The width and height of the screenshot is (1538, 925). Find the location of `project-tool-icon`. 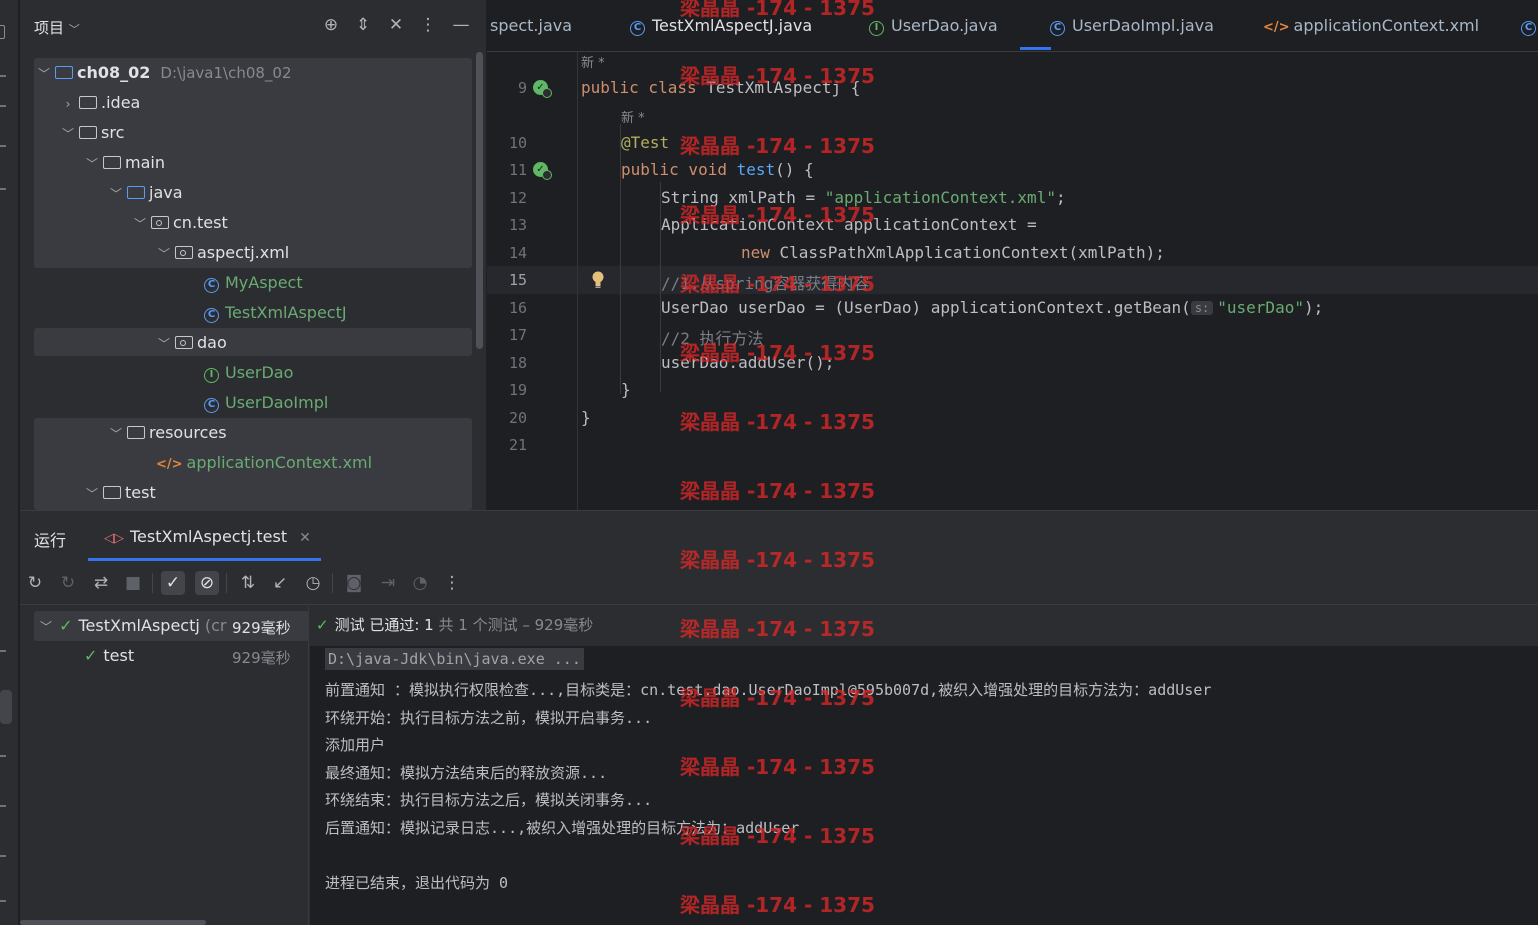

project-tool-icon is located at coordinates (2, 32).